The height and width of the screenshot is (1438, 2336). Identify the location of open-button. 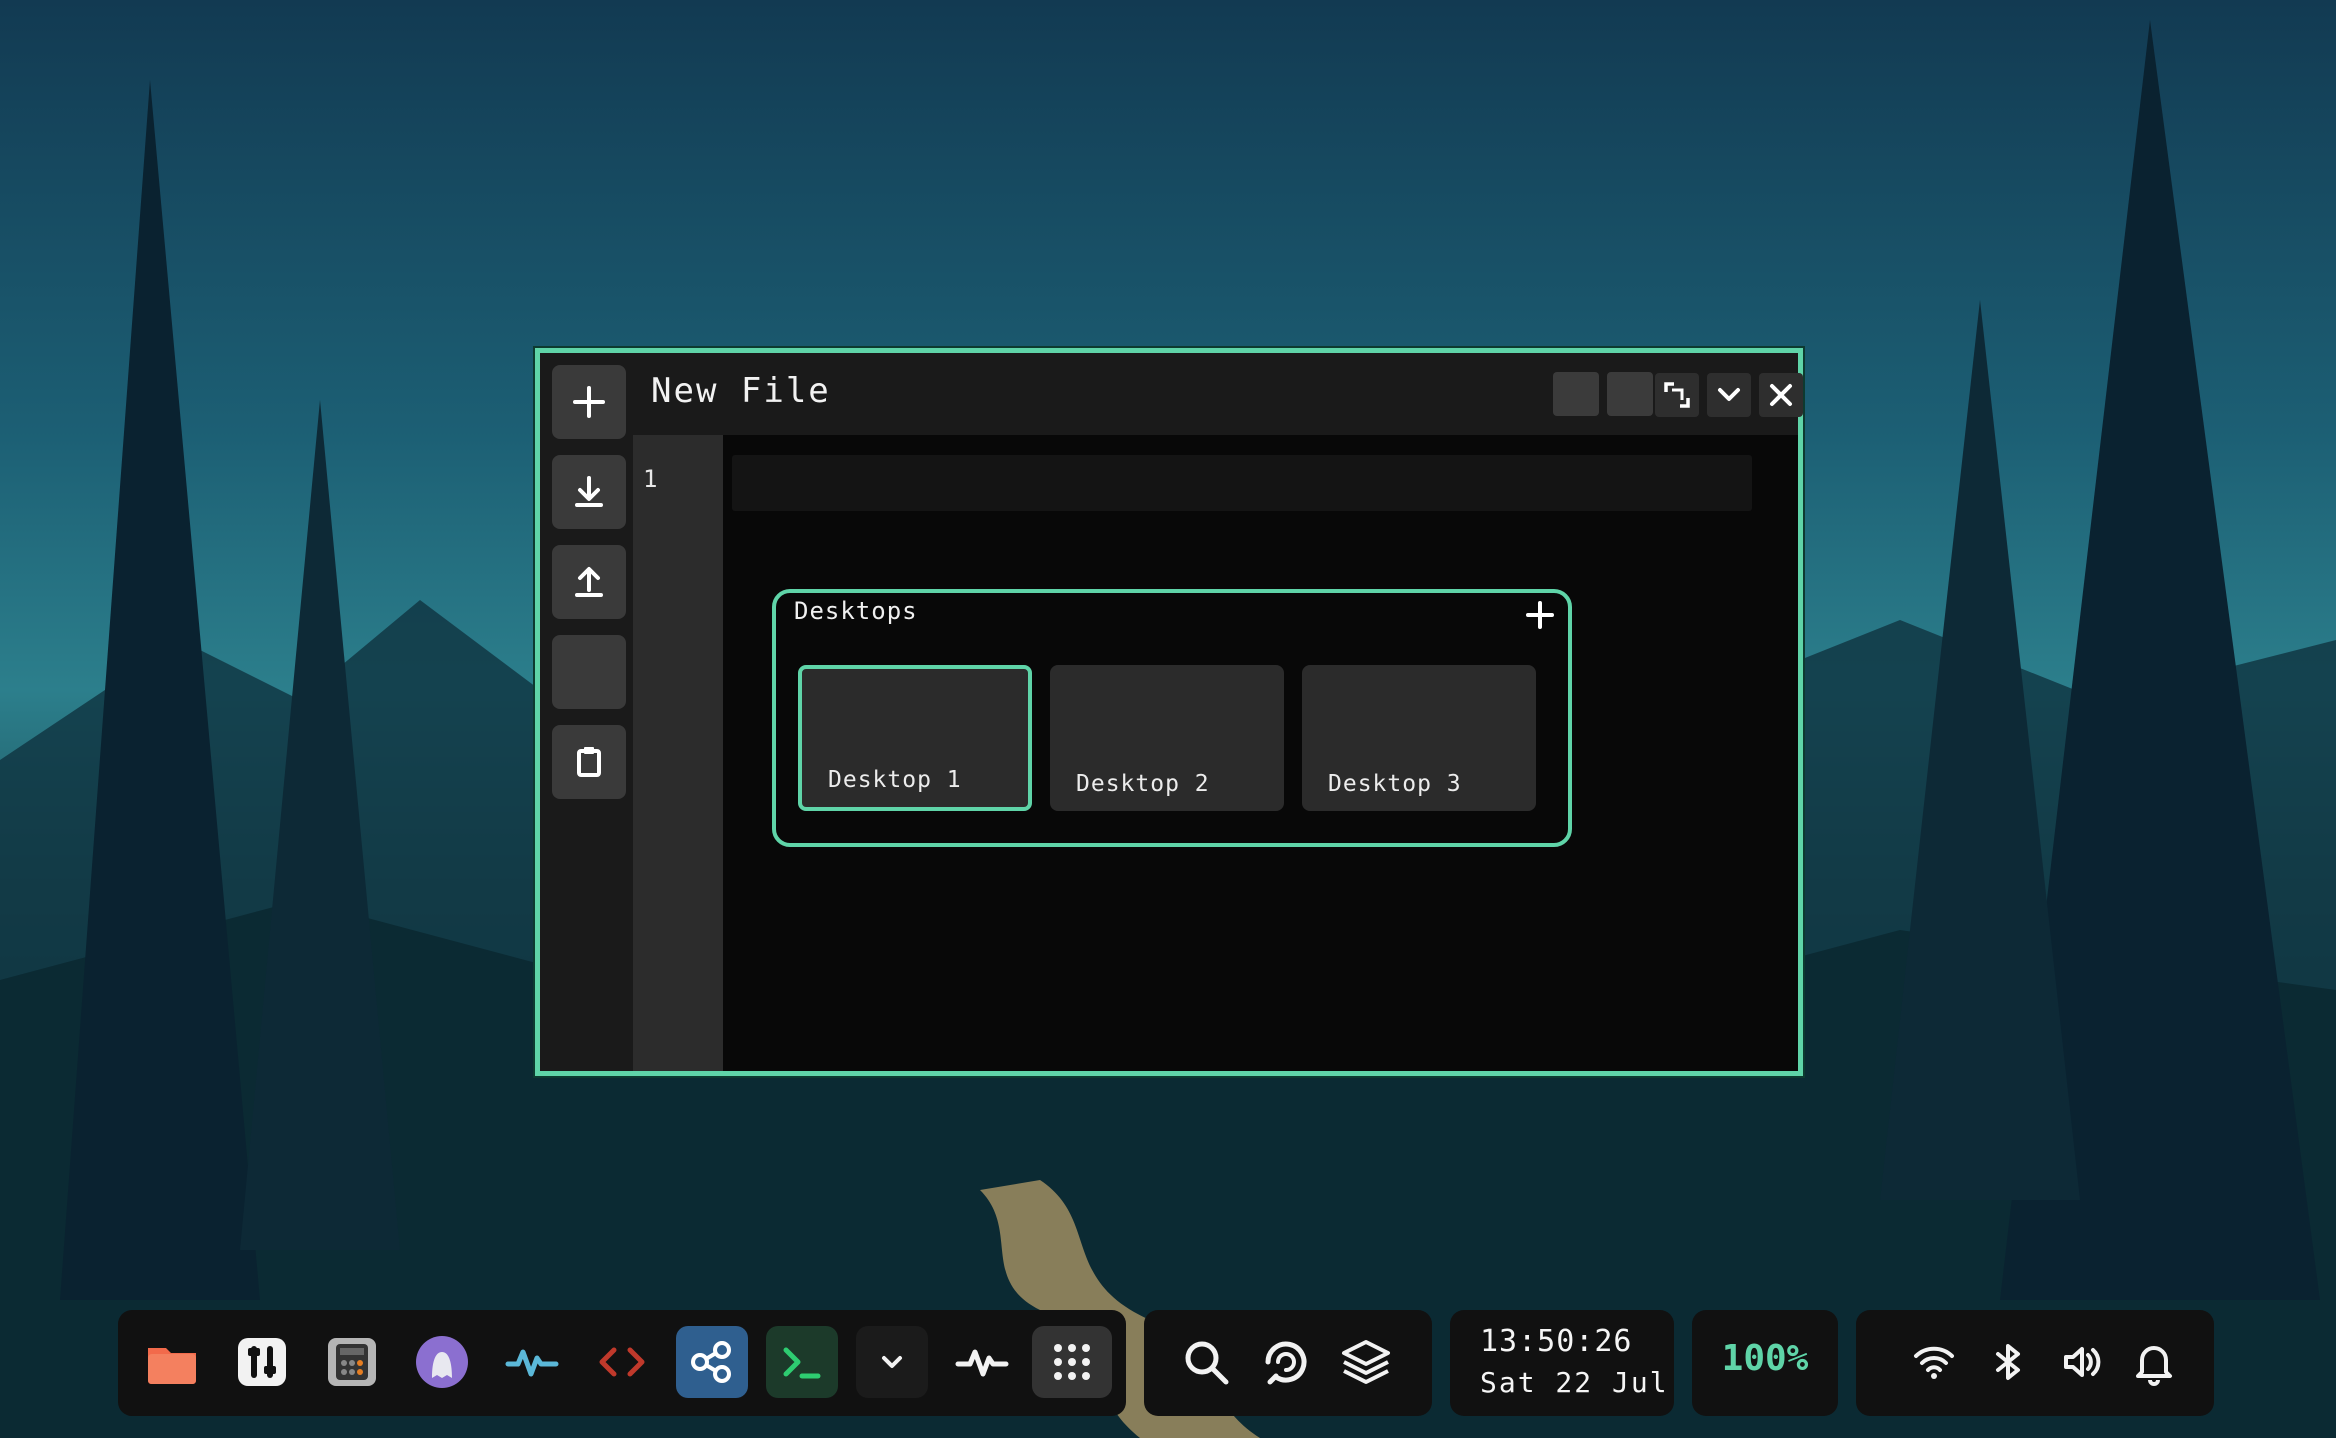
(589, 582).